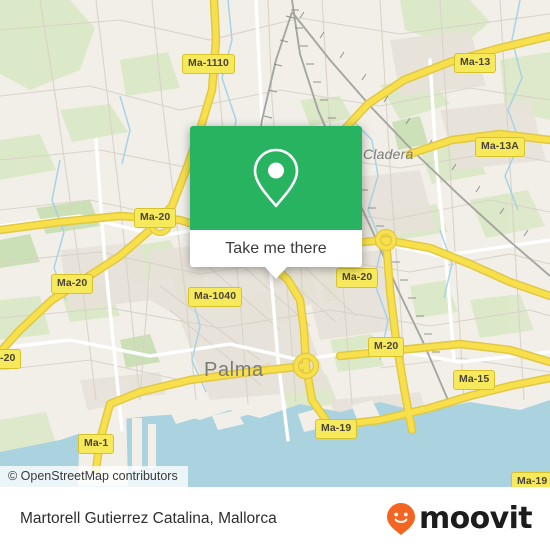 This screenshot has height=550, width=550. What do you see at coordinates (475, 518) in the screenshot?
I see `moovit-wordmark: moovit` at bounding box center [475, 518].